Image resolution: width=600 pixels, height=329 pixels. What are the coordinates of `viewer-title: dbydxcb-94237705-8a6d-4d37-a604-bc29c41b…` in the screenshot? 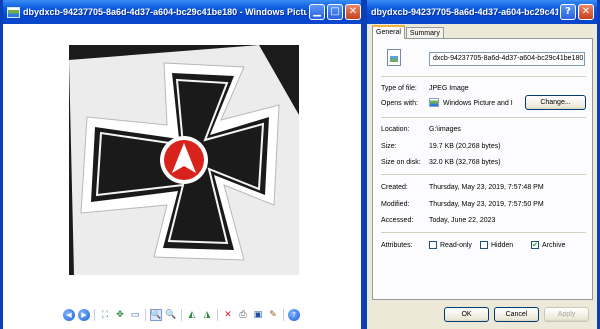 It's located at (165, 12).